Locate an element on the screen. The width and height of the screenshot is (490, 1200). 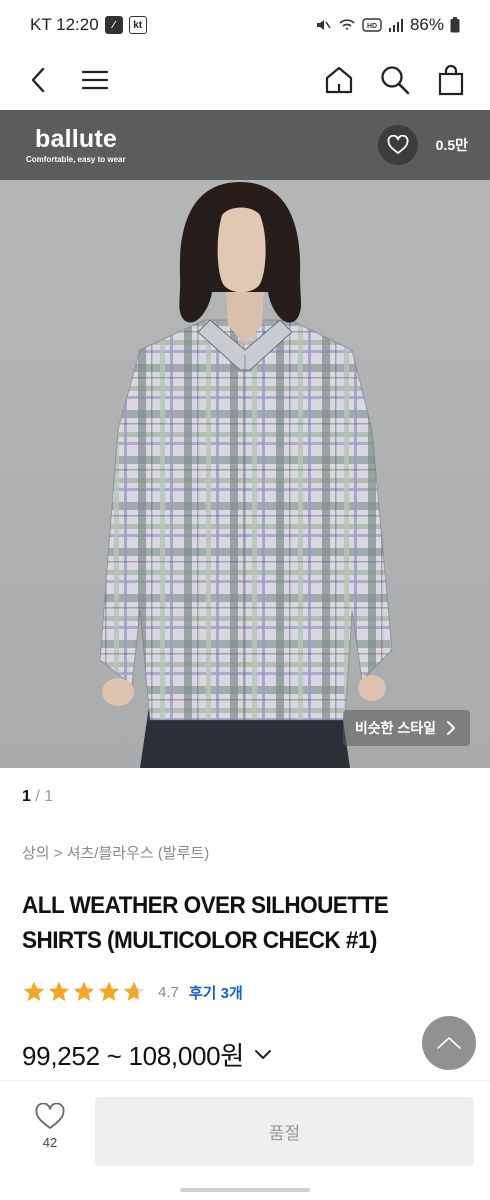
brand-like-count: 0.5만 is located at coordinates (451, 145).